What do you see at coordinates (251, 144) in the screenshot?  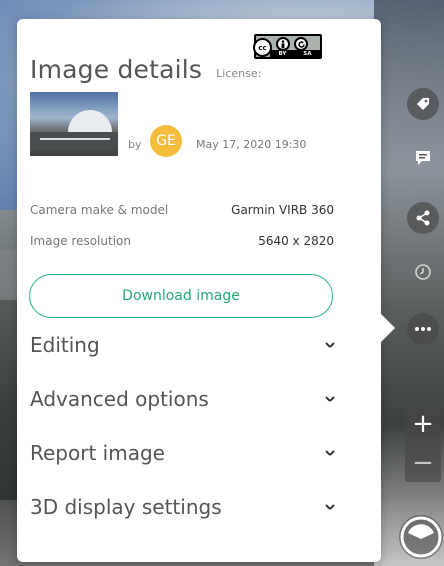 I see `capture-date: May 17, 2020 19:30` at bounding box center [251, 144].